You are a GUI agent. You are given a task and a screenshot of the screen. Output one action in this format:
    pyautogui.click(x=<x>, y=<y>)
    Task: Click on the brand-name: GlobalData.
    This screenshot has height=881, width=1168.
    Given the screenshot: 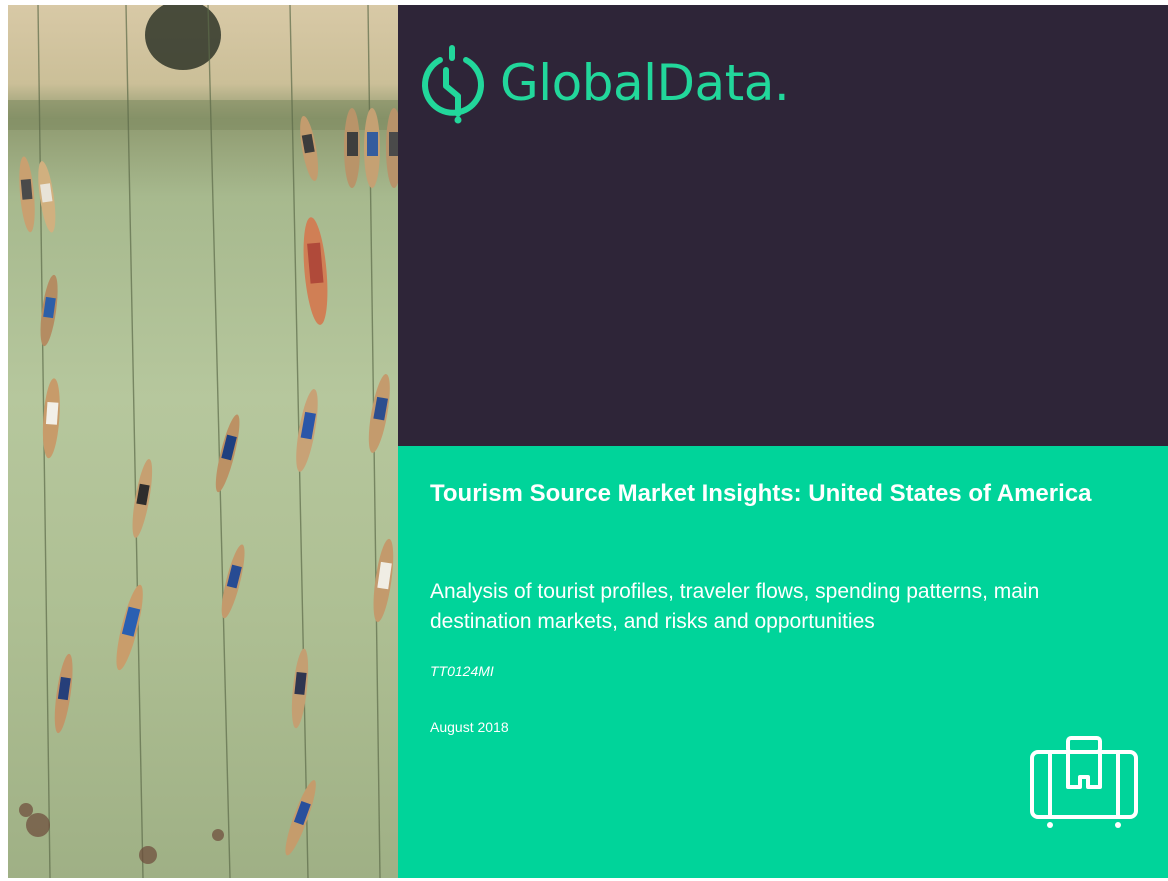 What is the action you would take?
    pyautogui.click(x=645, y=83)
    